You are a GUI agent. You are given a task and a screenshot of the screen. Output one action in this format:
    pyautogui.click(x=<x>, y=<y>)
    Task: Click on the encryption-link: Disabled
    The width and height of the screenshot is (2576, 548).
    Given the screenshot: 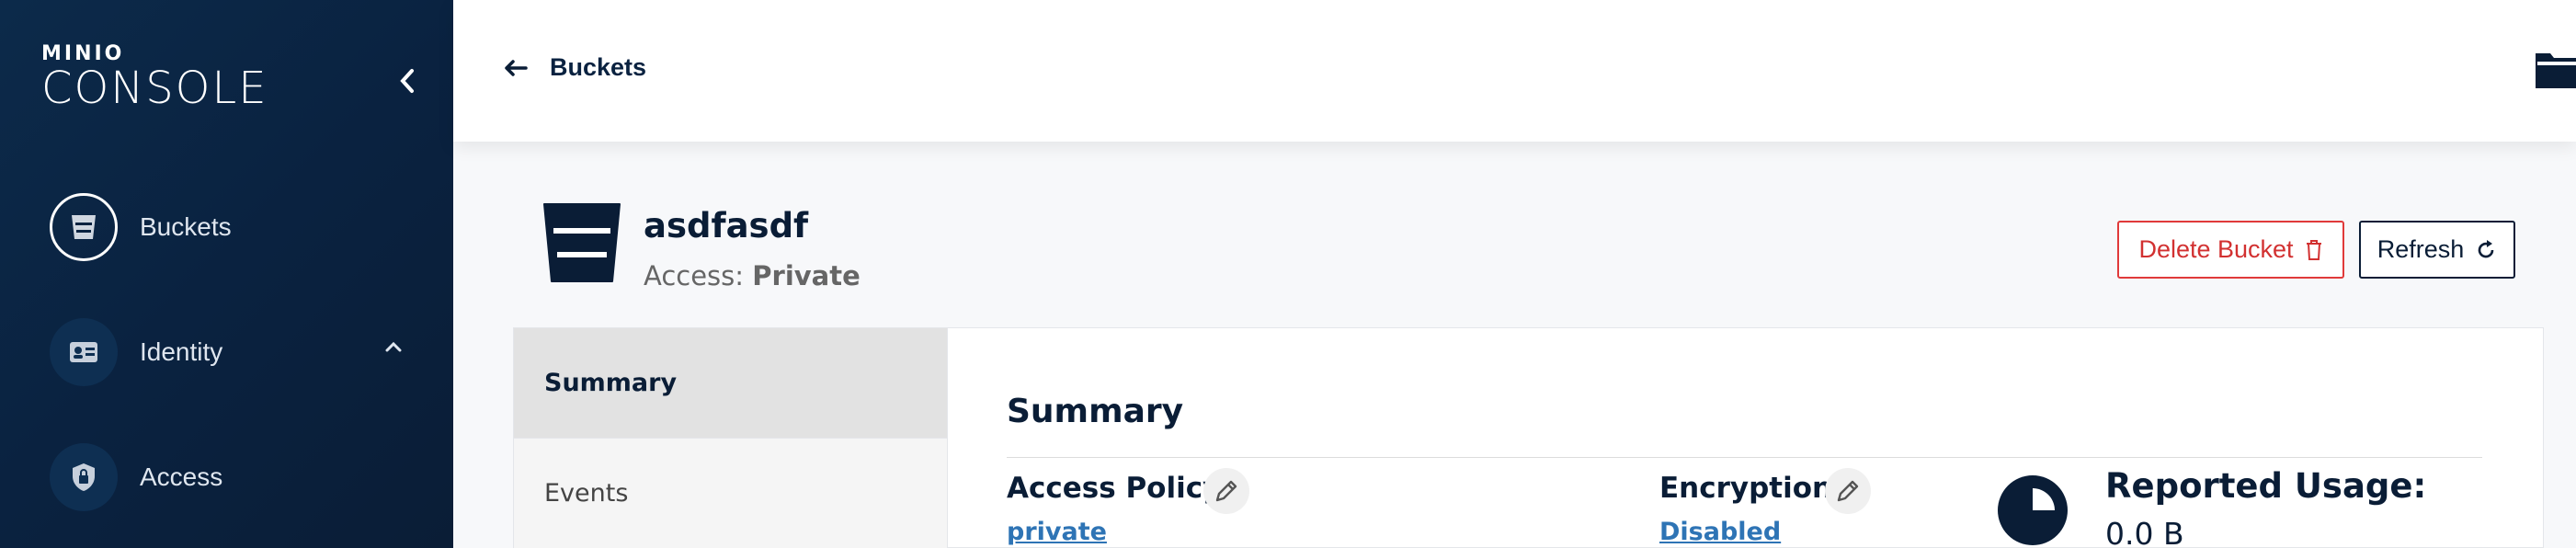 What is the action you would take?
    pyautogui.click(x=1720, y=532)
    